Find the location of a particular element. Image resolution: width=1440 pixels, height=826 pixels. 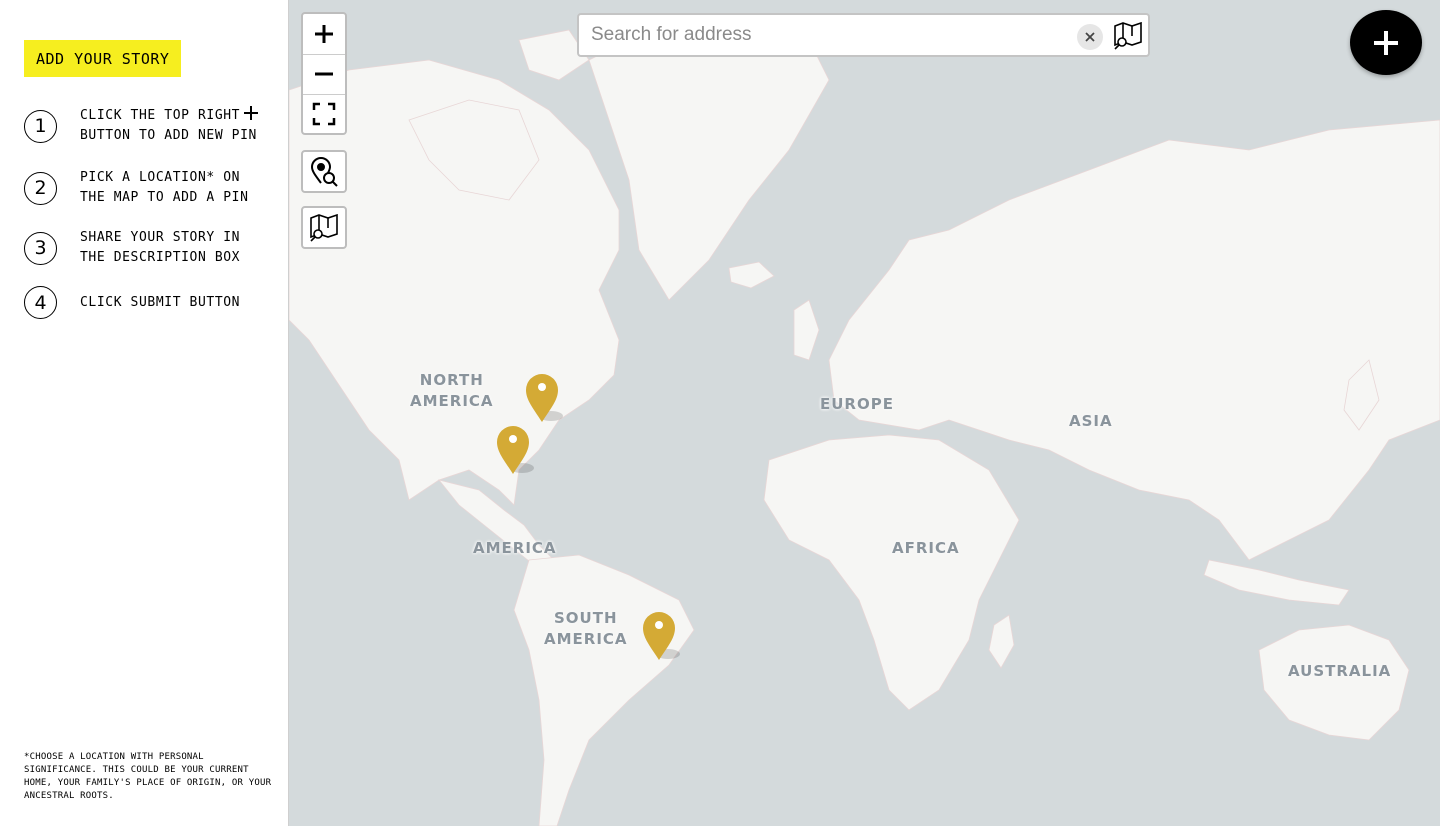

address-search is located at coordinates (863, 35).